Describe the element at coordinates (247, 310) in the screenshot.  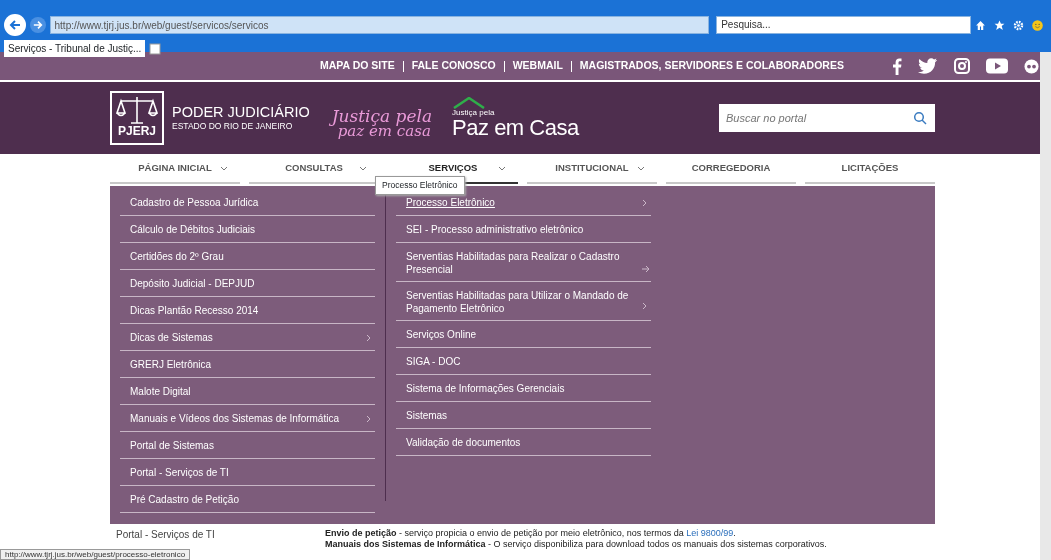
I see `menu-item: Dicas Plantão Recesso 2014` at that location.